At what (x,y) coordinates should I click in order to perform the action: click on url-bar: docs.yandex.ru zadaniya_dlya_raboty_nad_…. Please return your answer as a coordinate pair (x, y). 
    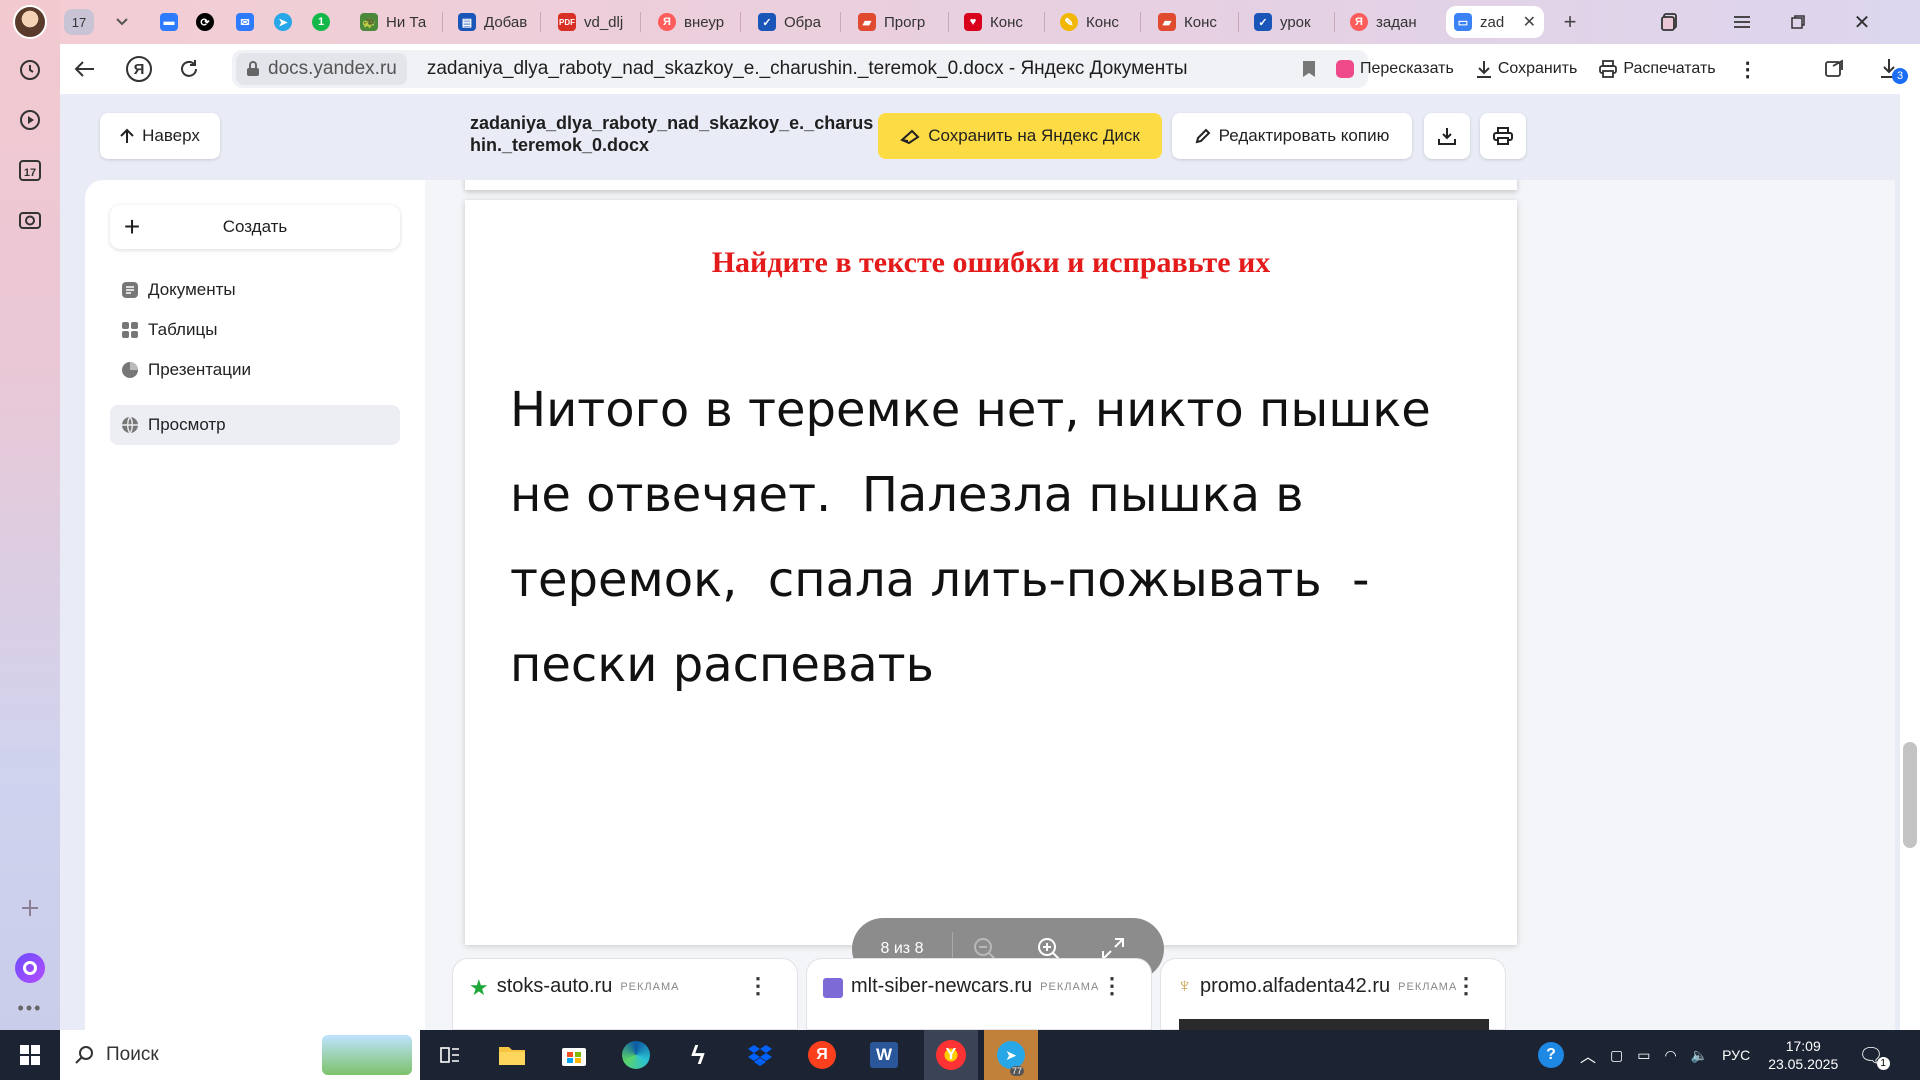
    Looking at the image, I should click on (800, 69).